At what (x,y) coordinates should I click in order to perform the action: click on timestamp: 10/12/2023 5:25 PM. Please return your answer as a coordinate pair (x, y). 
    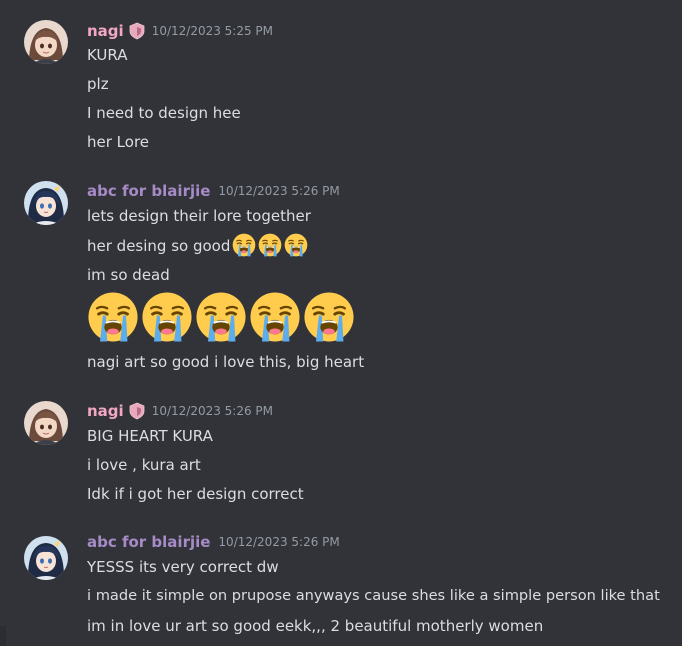
    Looking at the image, I should click on (212, 31).